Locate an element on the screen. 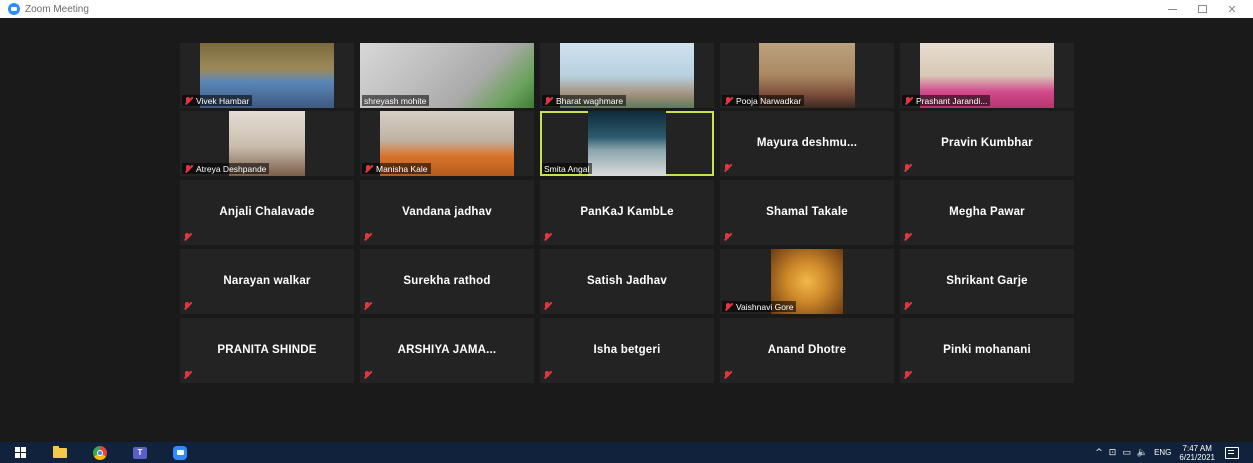 The height and width of the screenshot is (463, 1253). participant-name-tag: Bharat waghmare is located at coordinates (584, 100).